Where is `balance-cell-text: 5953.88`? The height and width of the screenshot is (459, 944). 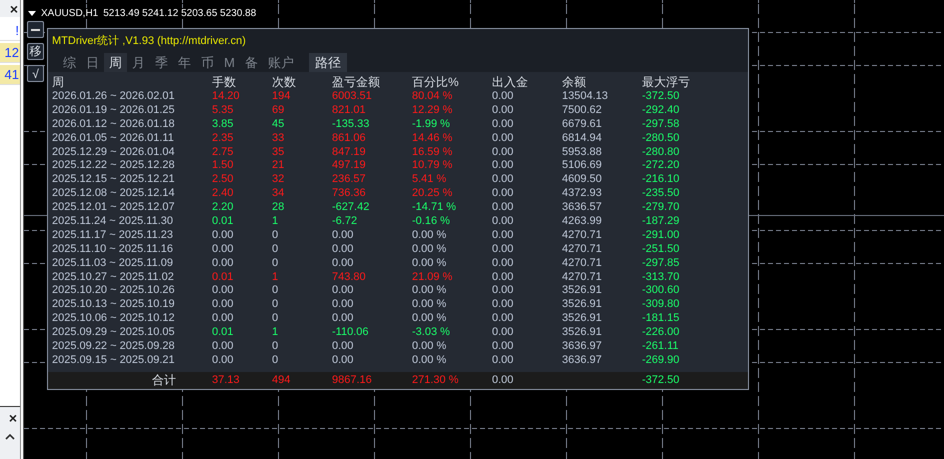
balance-cell-text: 5953.88 is located at coordinates (582, 153).